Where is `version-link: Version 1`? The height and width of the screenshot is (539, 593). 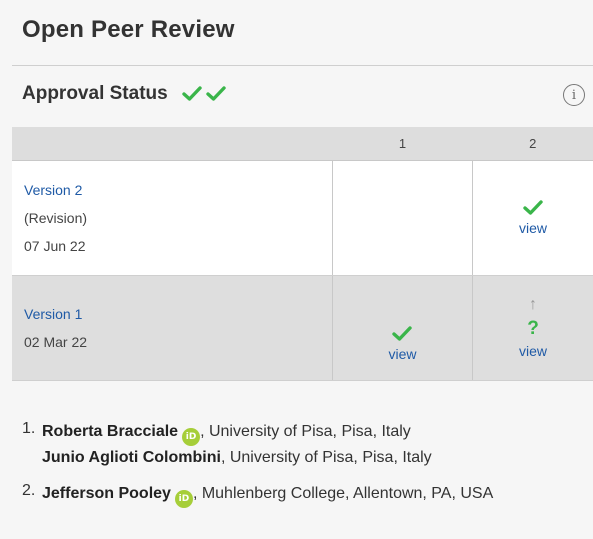
version-link: Version 1 is located at coordinates (177, 314).